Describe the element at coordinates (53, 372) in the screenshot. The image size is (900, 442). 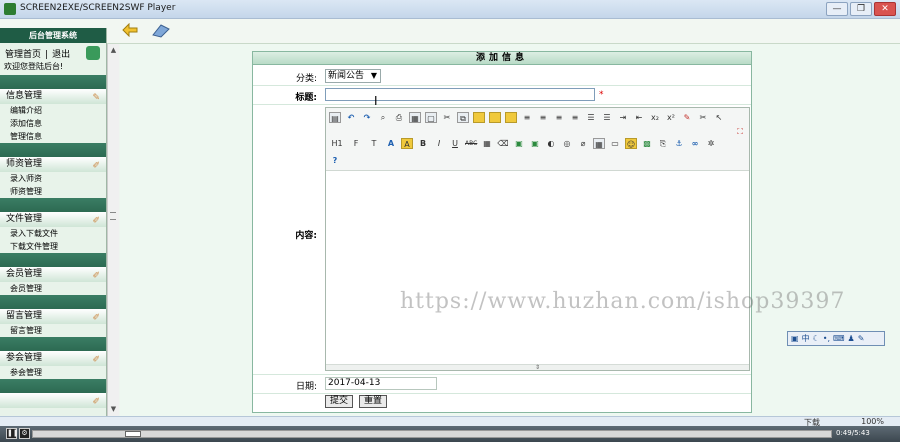
I see `sidebar-item-manage-meeting: 参会管理` at that location.